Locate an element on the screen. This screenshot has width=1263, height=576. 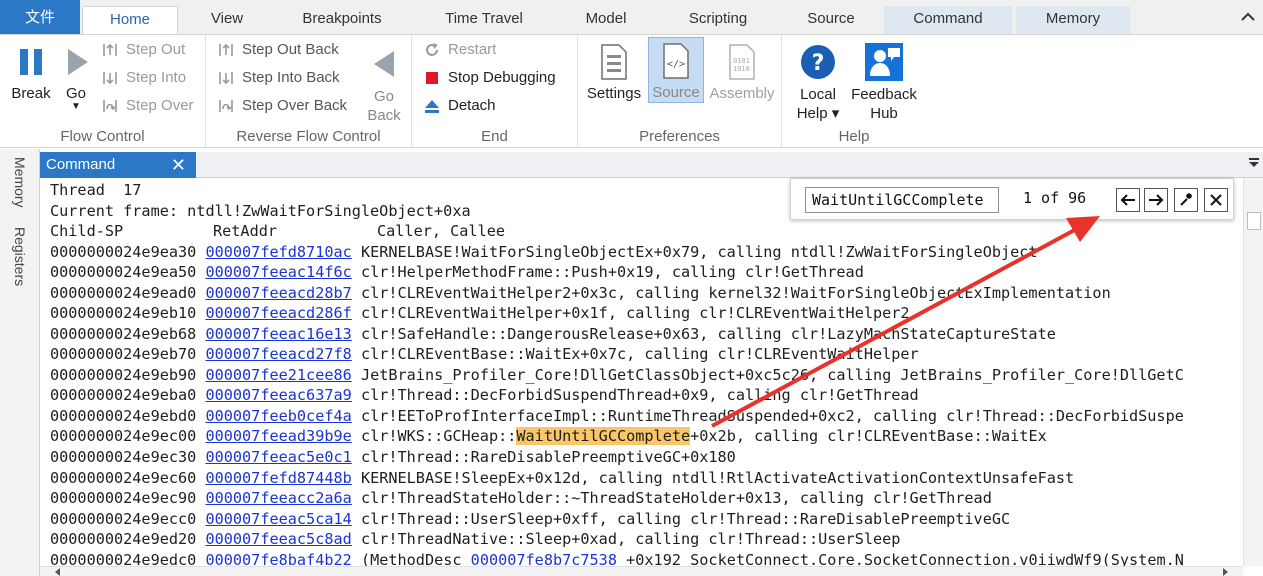
group-end: Restart Stop Debugging Detach End is located at coordinates (495, 91).